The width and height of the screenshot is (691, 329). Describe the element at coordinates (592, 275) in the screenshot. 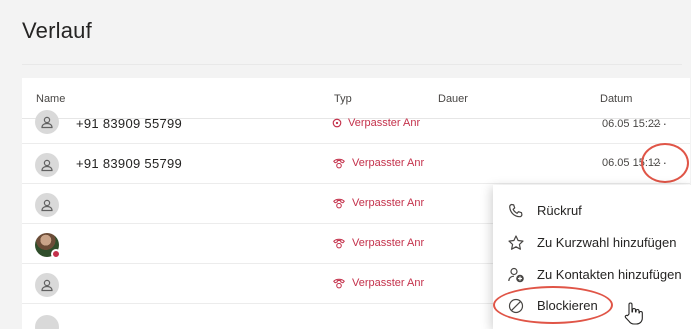

I see `menu-item-add-contact: Zu Kontakten hinzufügen` at that location.